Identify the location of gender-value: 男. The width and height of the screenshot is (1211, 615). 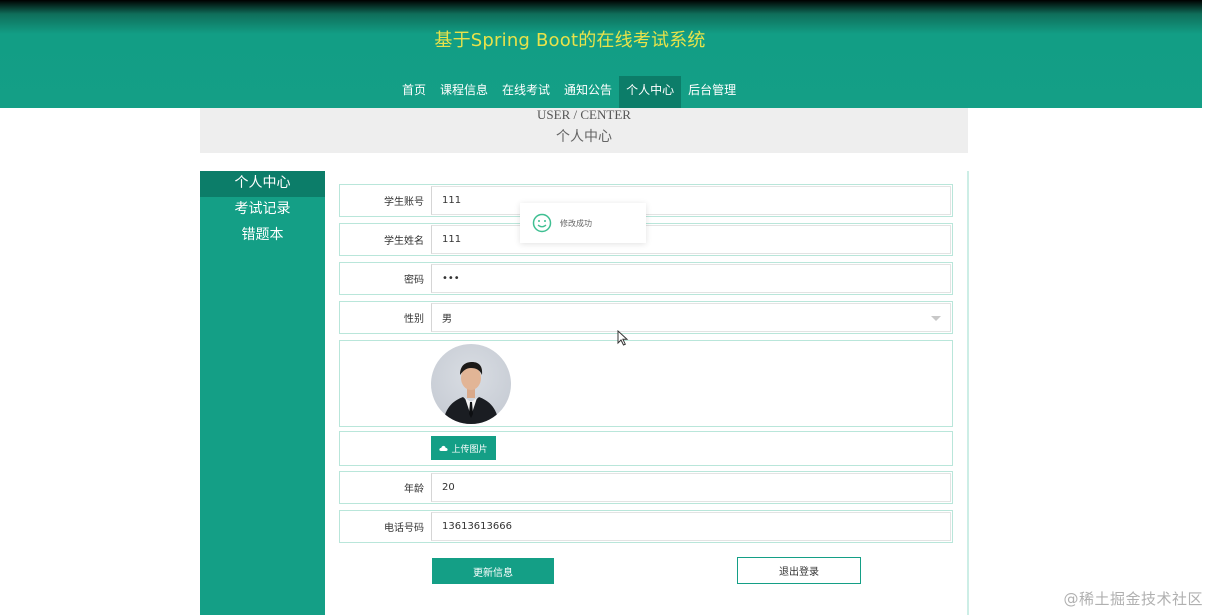
(447, 319).